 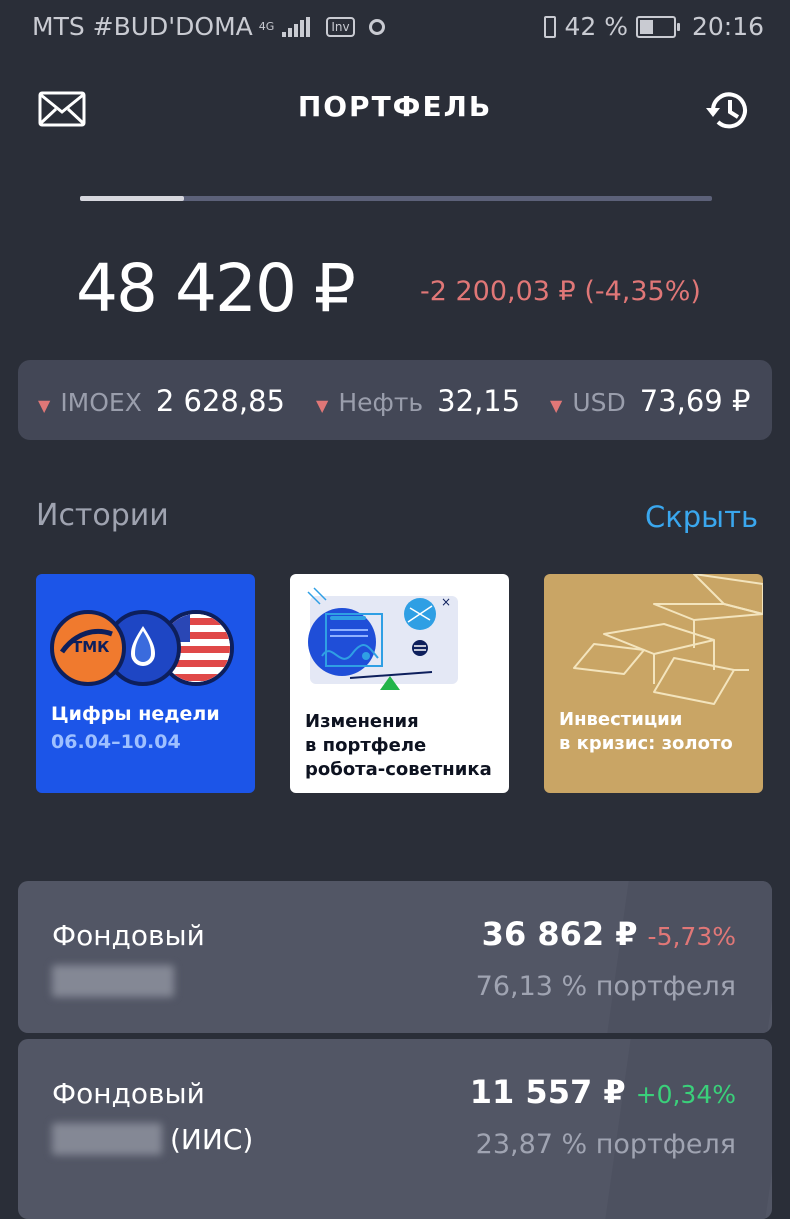 I want to click on history-button, so click(x=729, y=111).